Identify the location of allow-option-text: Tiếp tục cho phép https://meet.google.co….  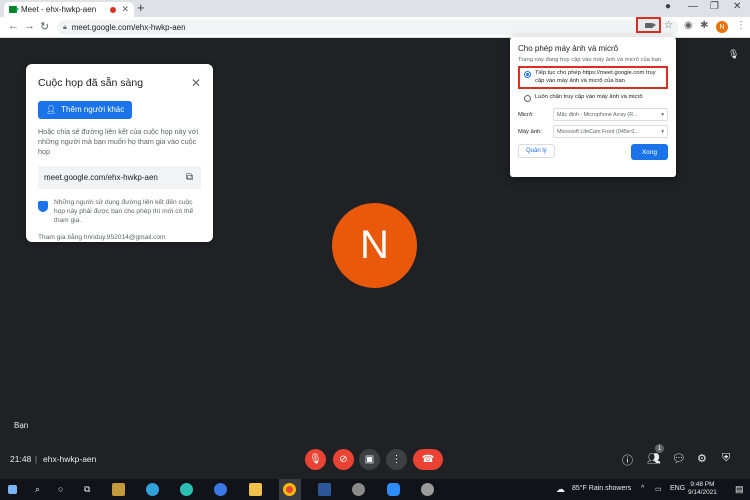
(595, 77).